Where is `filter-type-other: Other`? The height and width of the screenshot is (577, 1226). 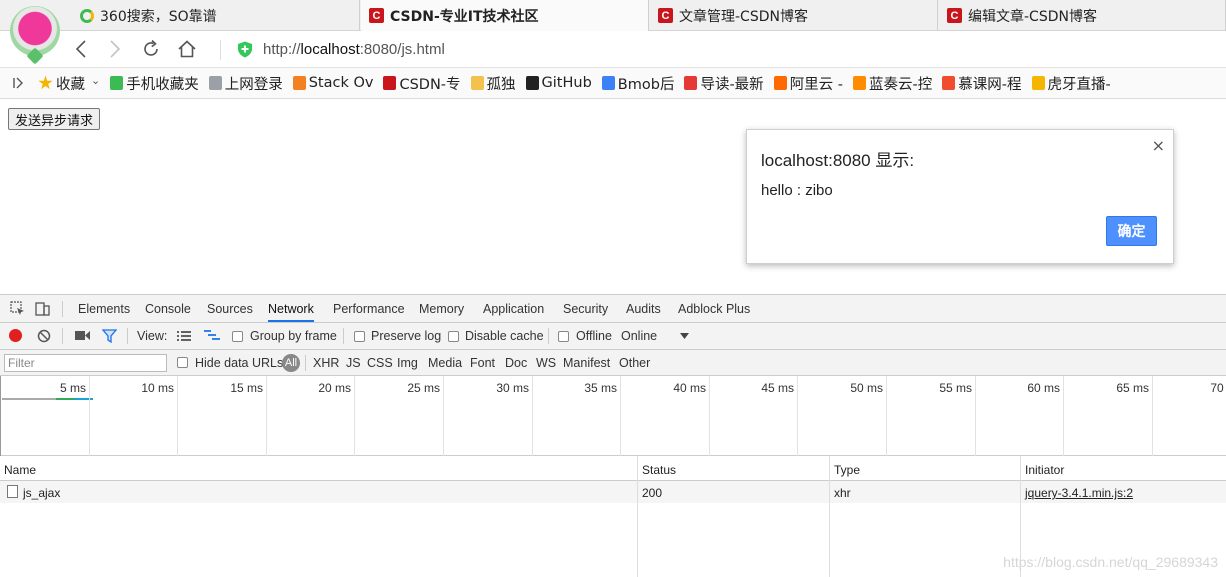 filter-type-other: Other is located at coordinates (634, 363).